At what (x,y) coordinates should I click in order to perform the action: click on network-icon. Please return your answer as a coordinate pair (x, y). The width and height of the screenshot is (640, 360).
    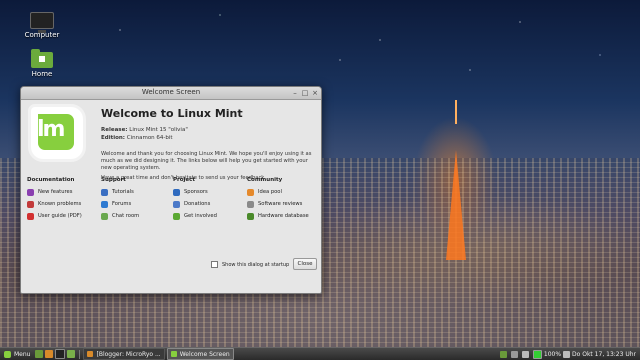
    Looking at the image, I should click on (514, 354).